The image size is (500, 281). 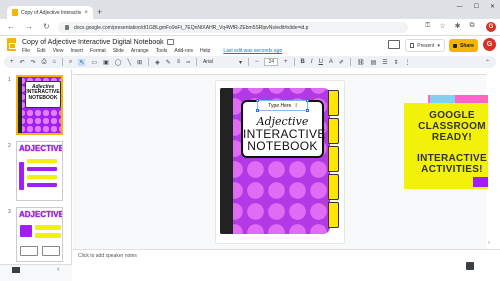 What do you see at coordinates (159, 43) in the screenshot?
I see `star-icon: ☆` at bounding box center [159, 43].